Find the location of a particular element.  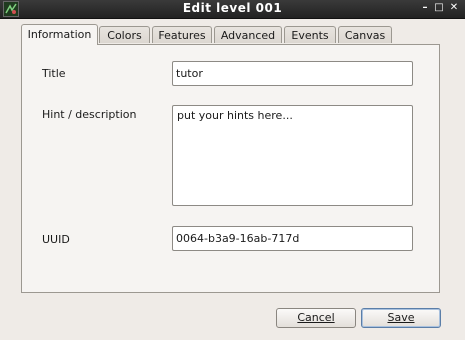

tab-canvas: Canvas is located at coordinates (365, 34).